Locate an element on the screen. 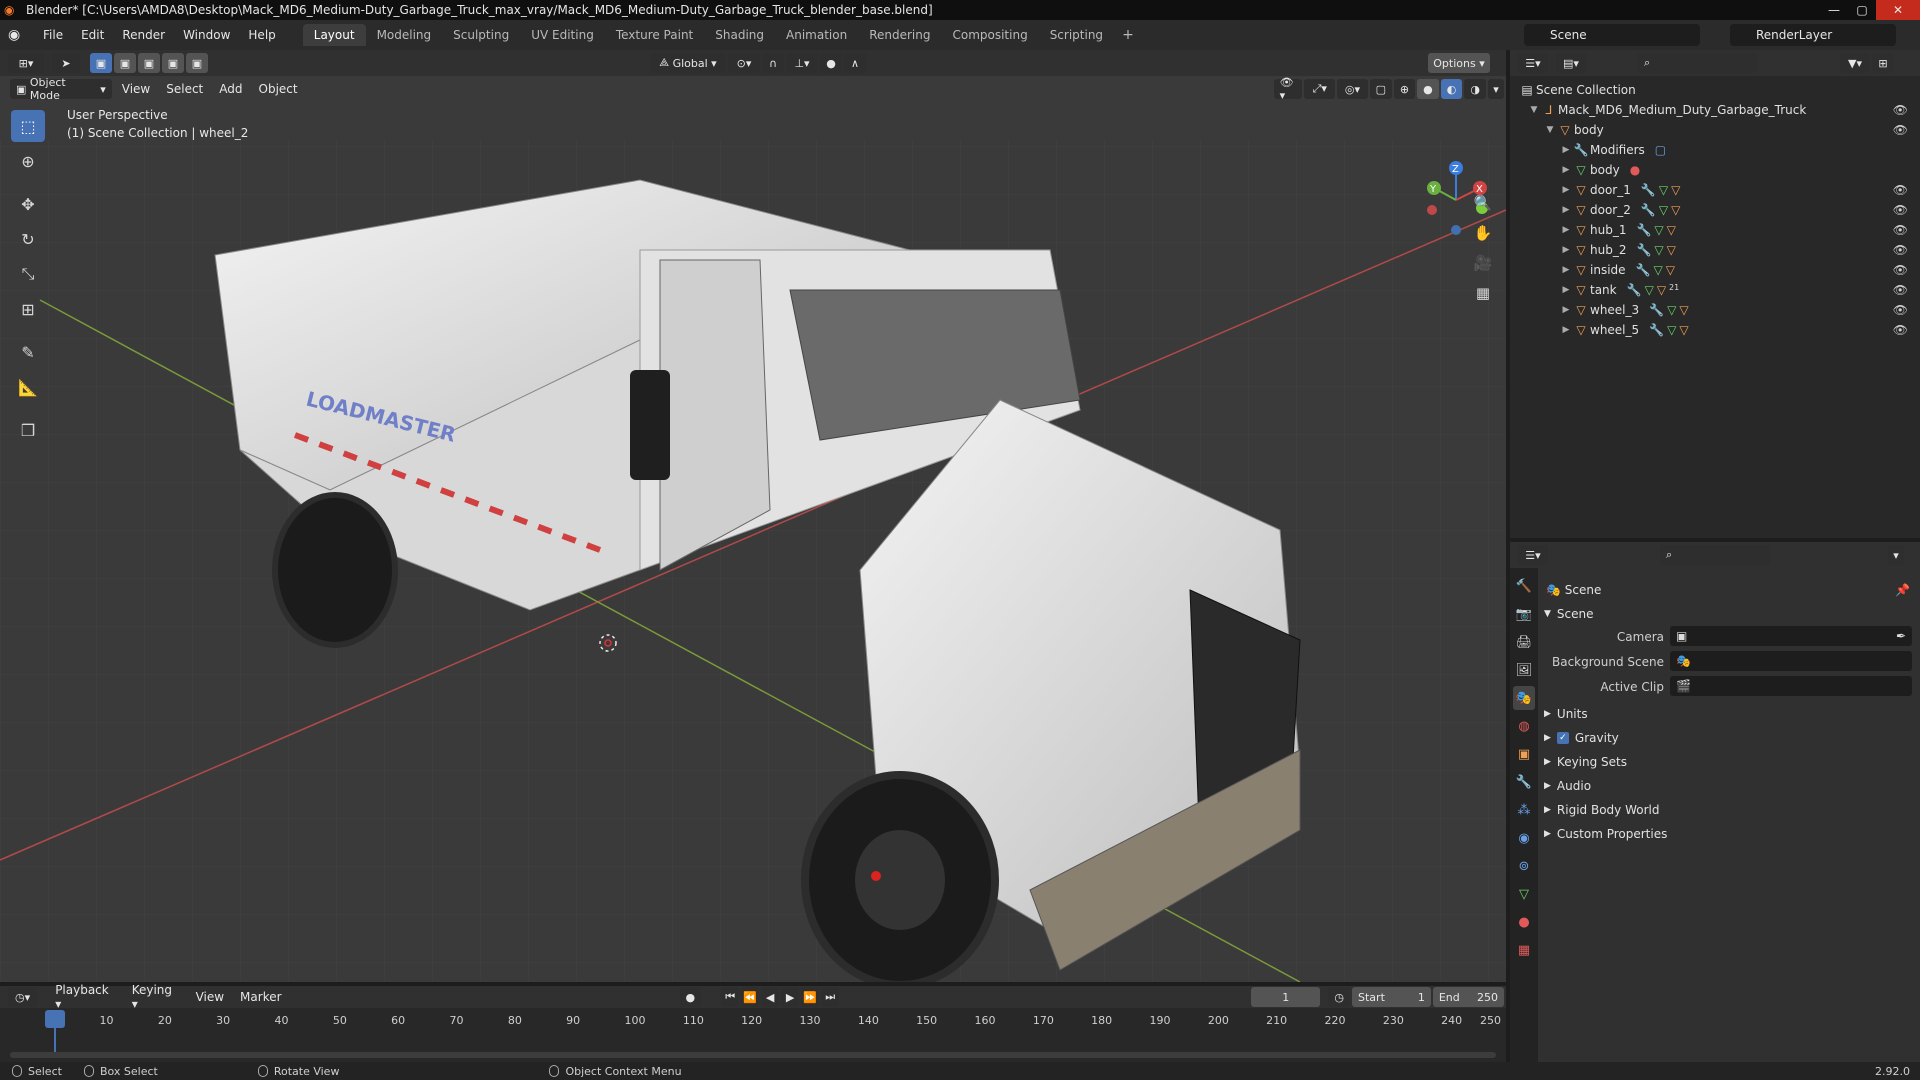 The height and width of the screenshot is (1080, 1920). timeline-menu-playback: Playback ▾ is located at coordinates (85, 997).